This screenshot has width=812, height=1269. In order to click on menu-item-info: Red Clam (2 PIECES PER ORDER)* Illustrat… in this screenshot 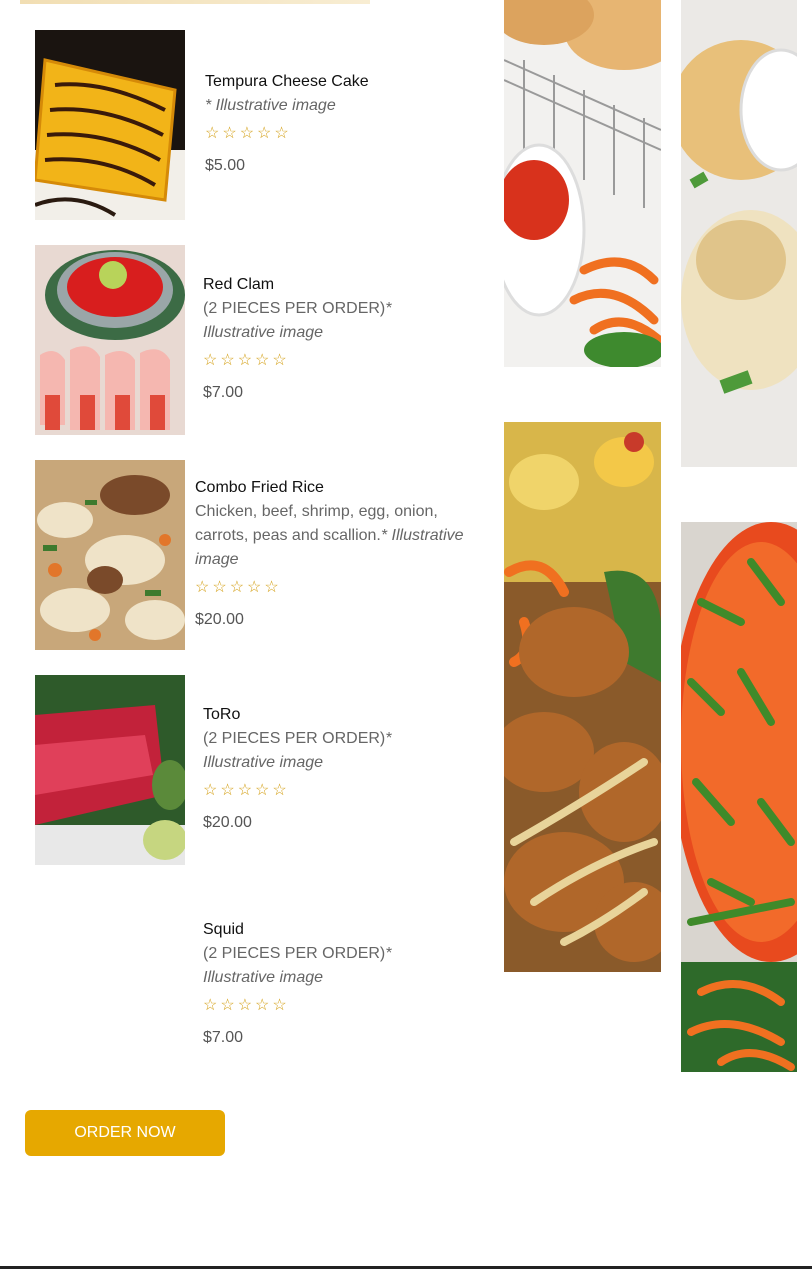, I will do `click(334, 339)`.